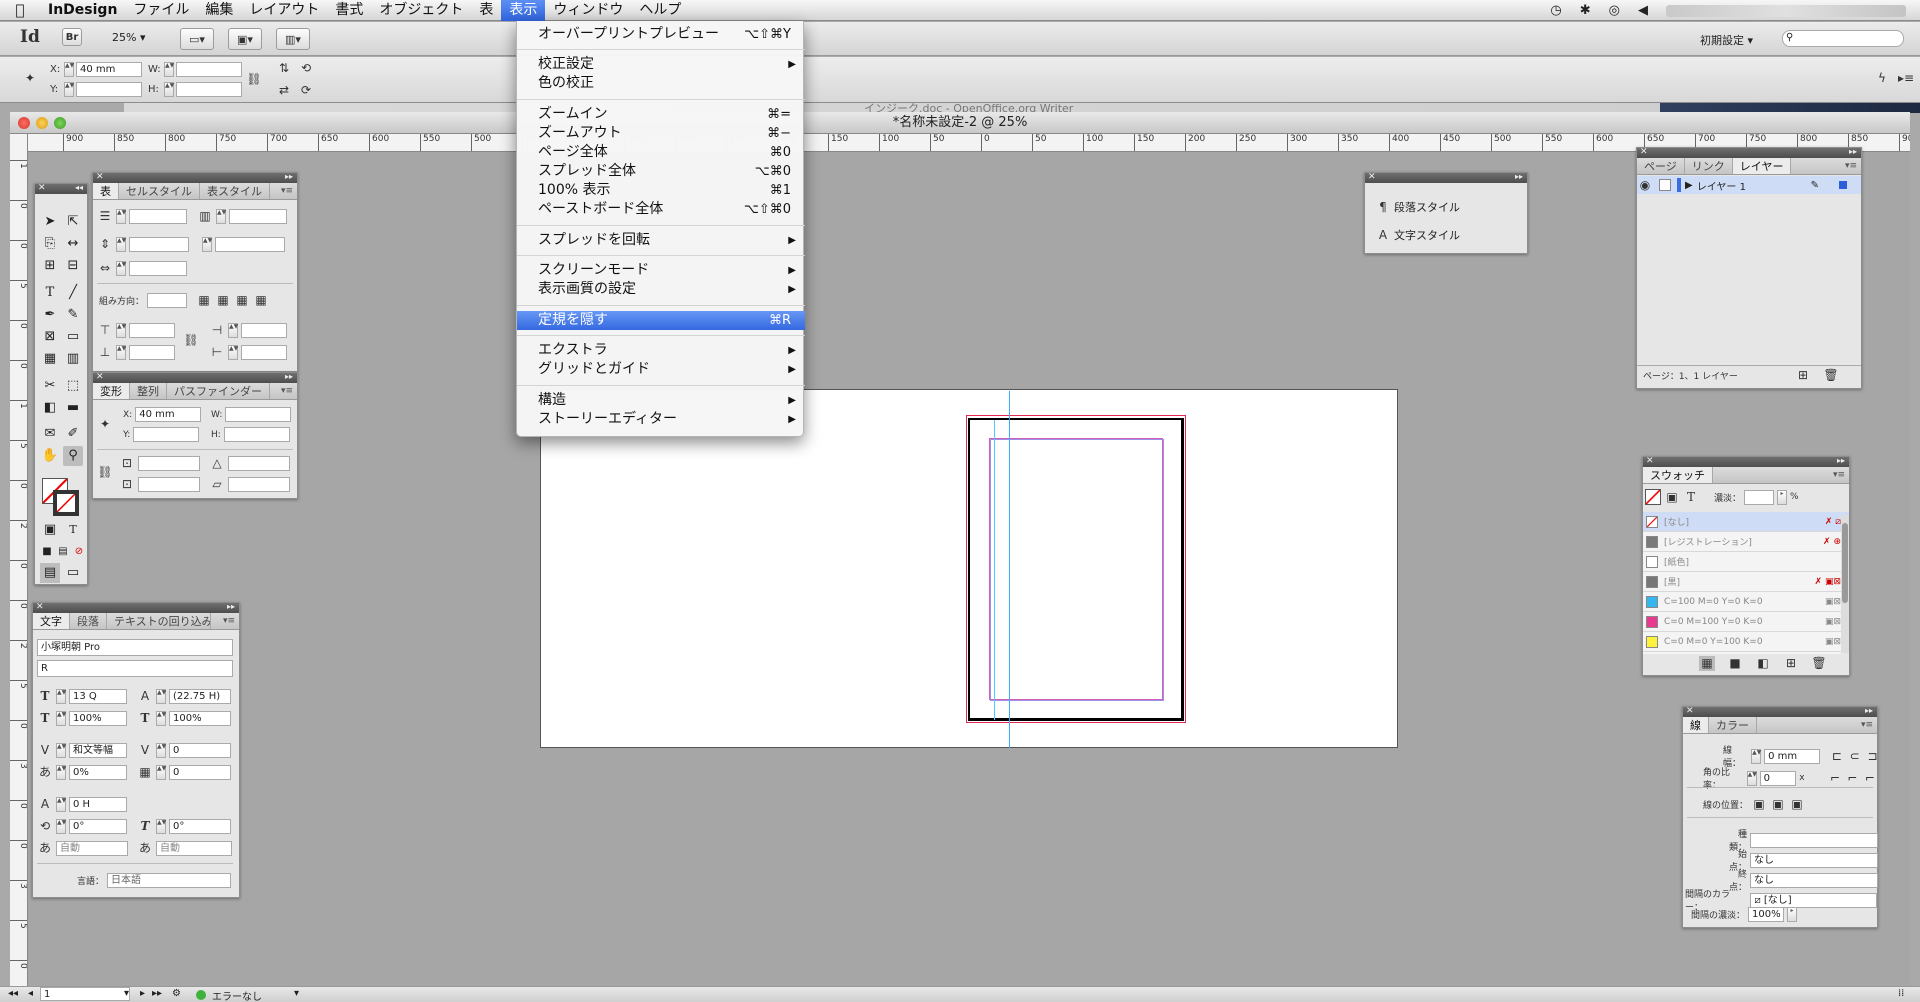 The height and width of the screenshot is (1002, 1920). What do you see at coordinates (1427, 235) in the screenshot?
I see `character-styles-button: 文字スタイル` at bounding box center [1427, 235].